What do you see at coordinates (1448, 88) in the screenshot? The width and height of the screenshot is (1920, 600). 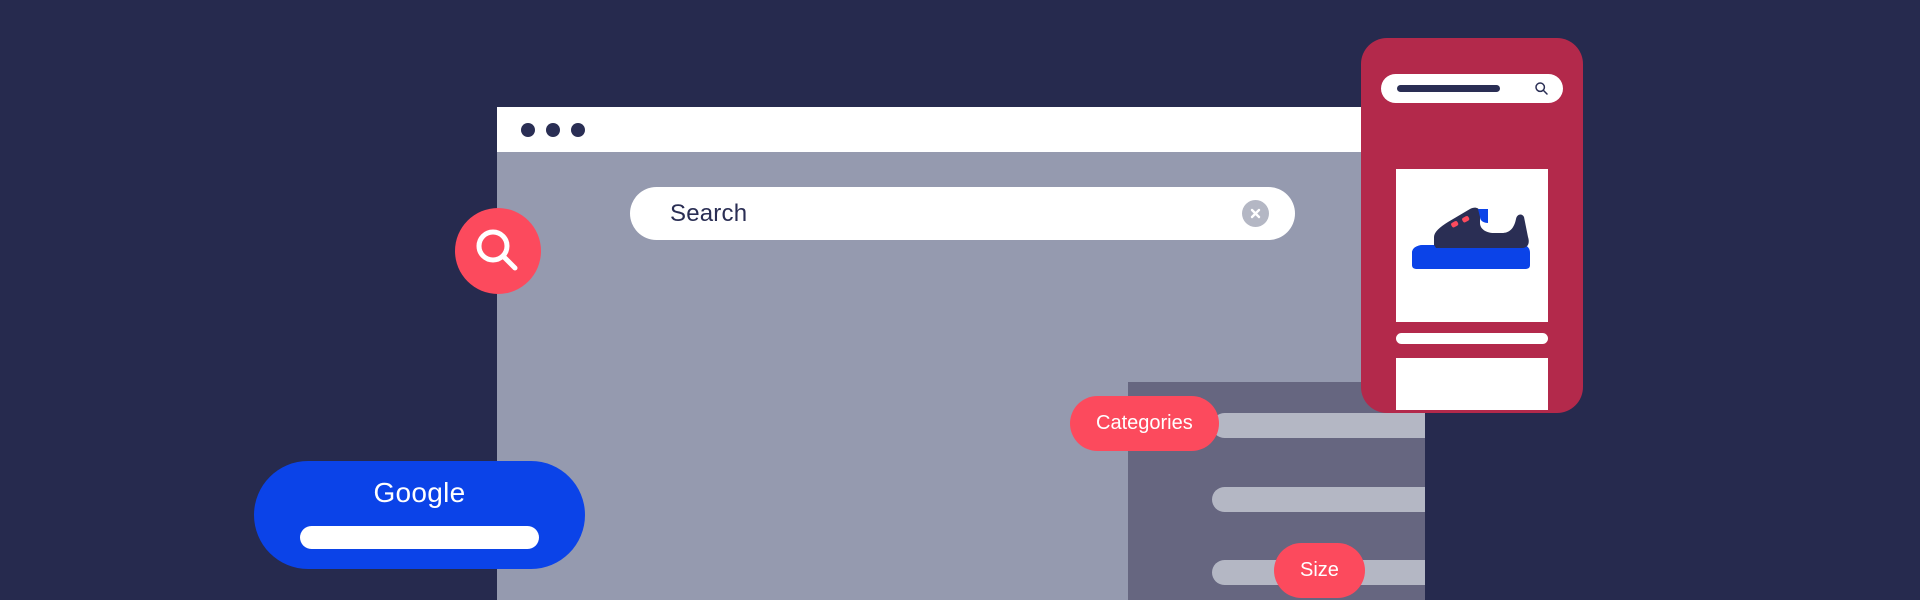 I see `mobile-search-value-placeholder` at bounding box center [1448, 88].